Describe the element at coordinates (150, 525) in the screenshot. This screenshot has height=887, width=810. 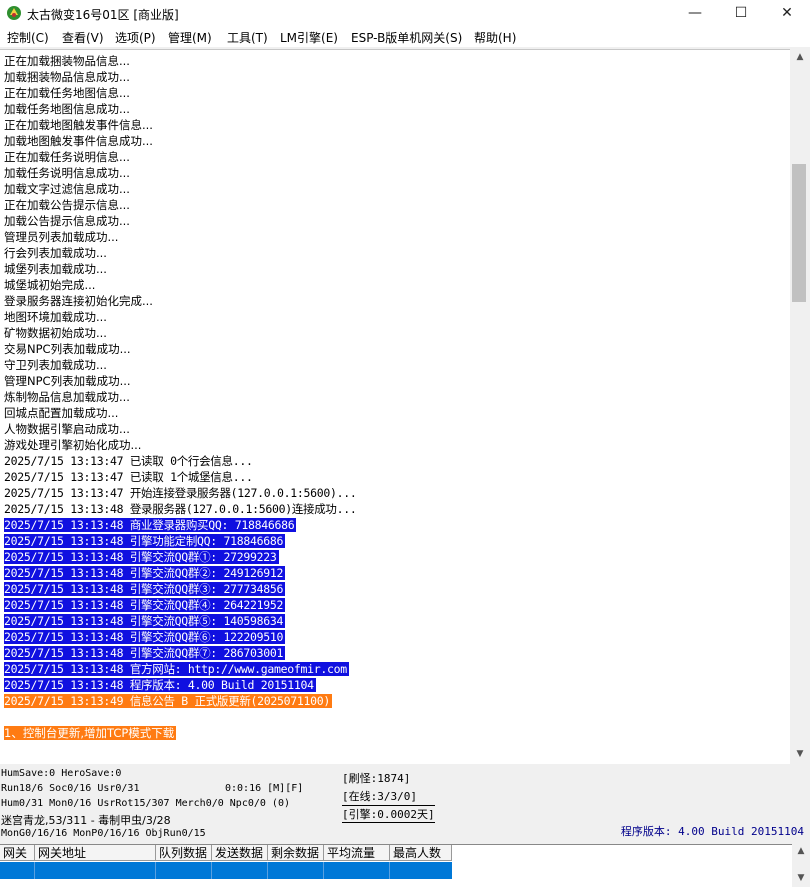
I see `log-line-highlighted: 2025/7/15 13:13:48 商业登录器购买QQ: 718846686` at that location.